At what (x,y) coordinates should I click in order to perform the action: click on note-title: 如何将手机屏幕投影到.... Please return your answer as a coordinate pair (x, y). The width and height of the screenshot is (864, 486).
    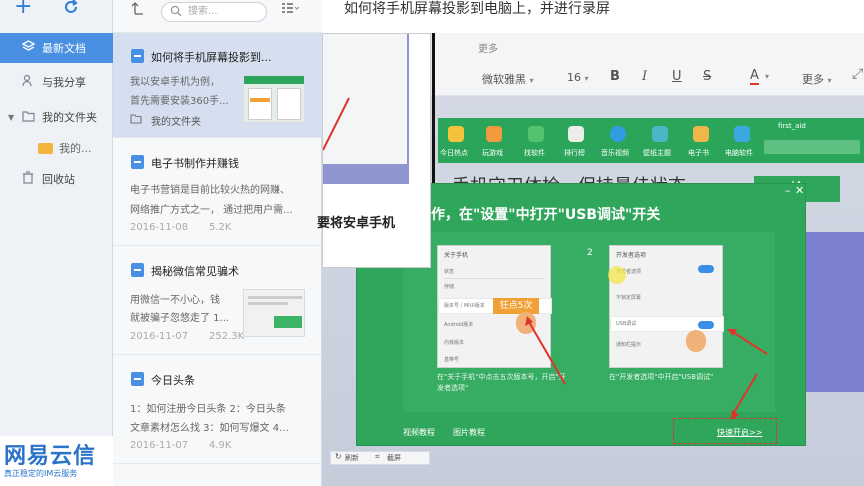
    Looking at the image, I should click on (211, 57).